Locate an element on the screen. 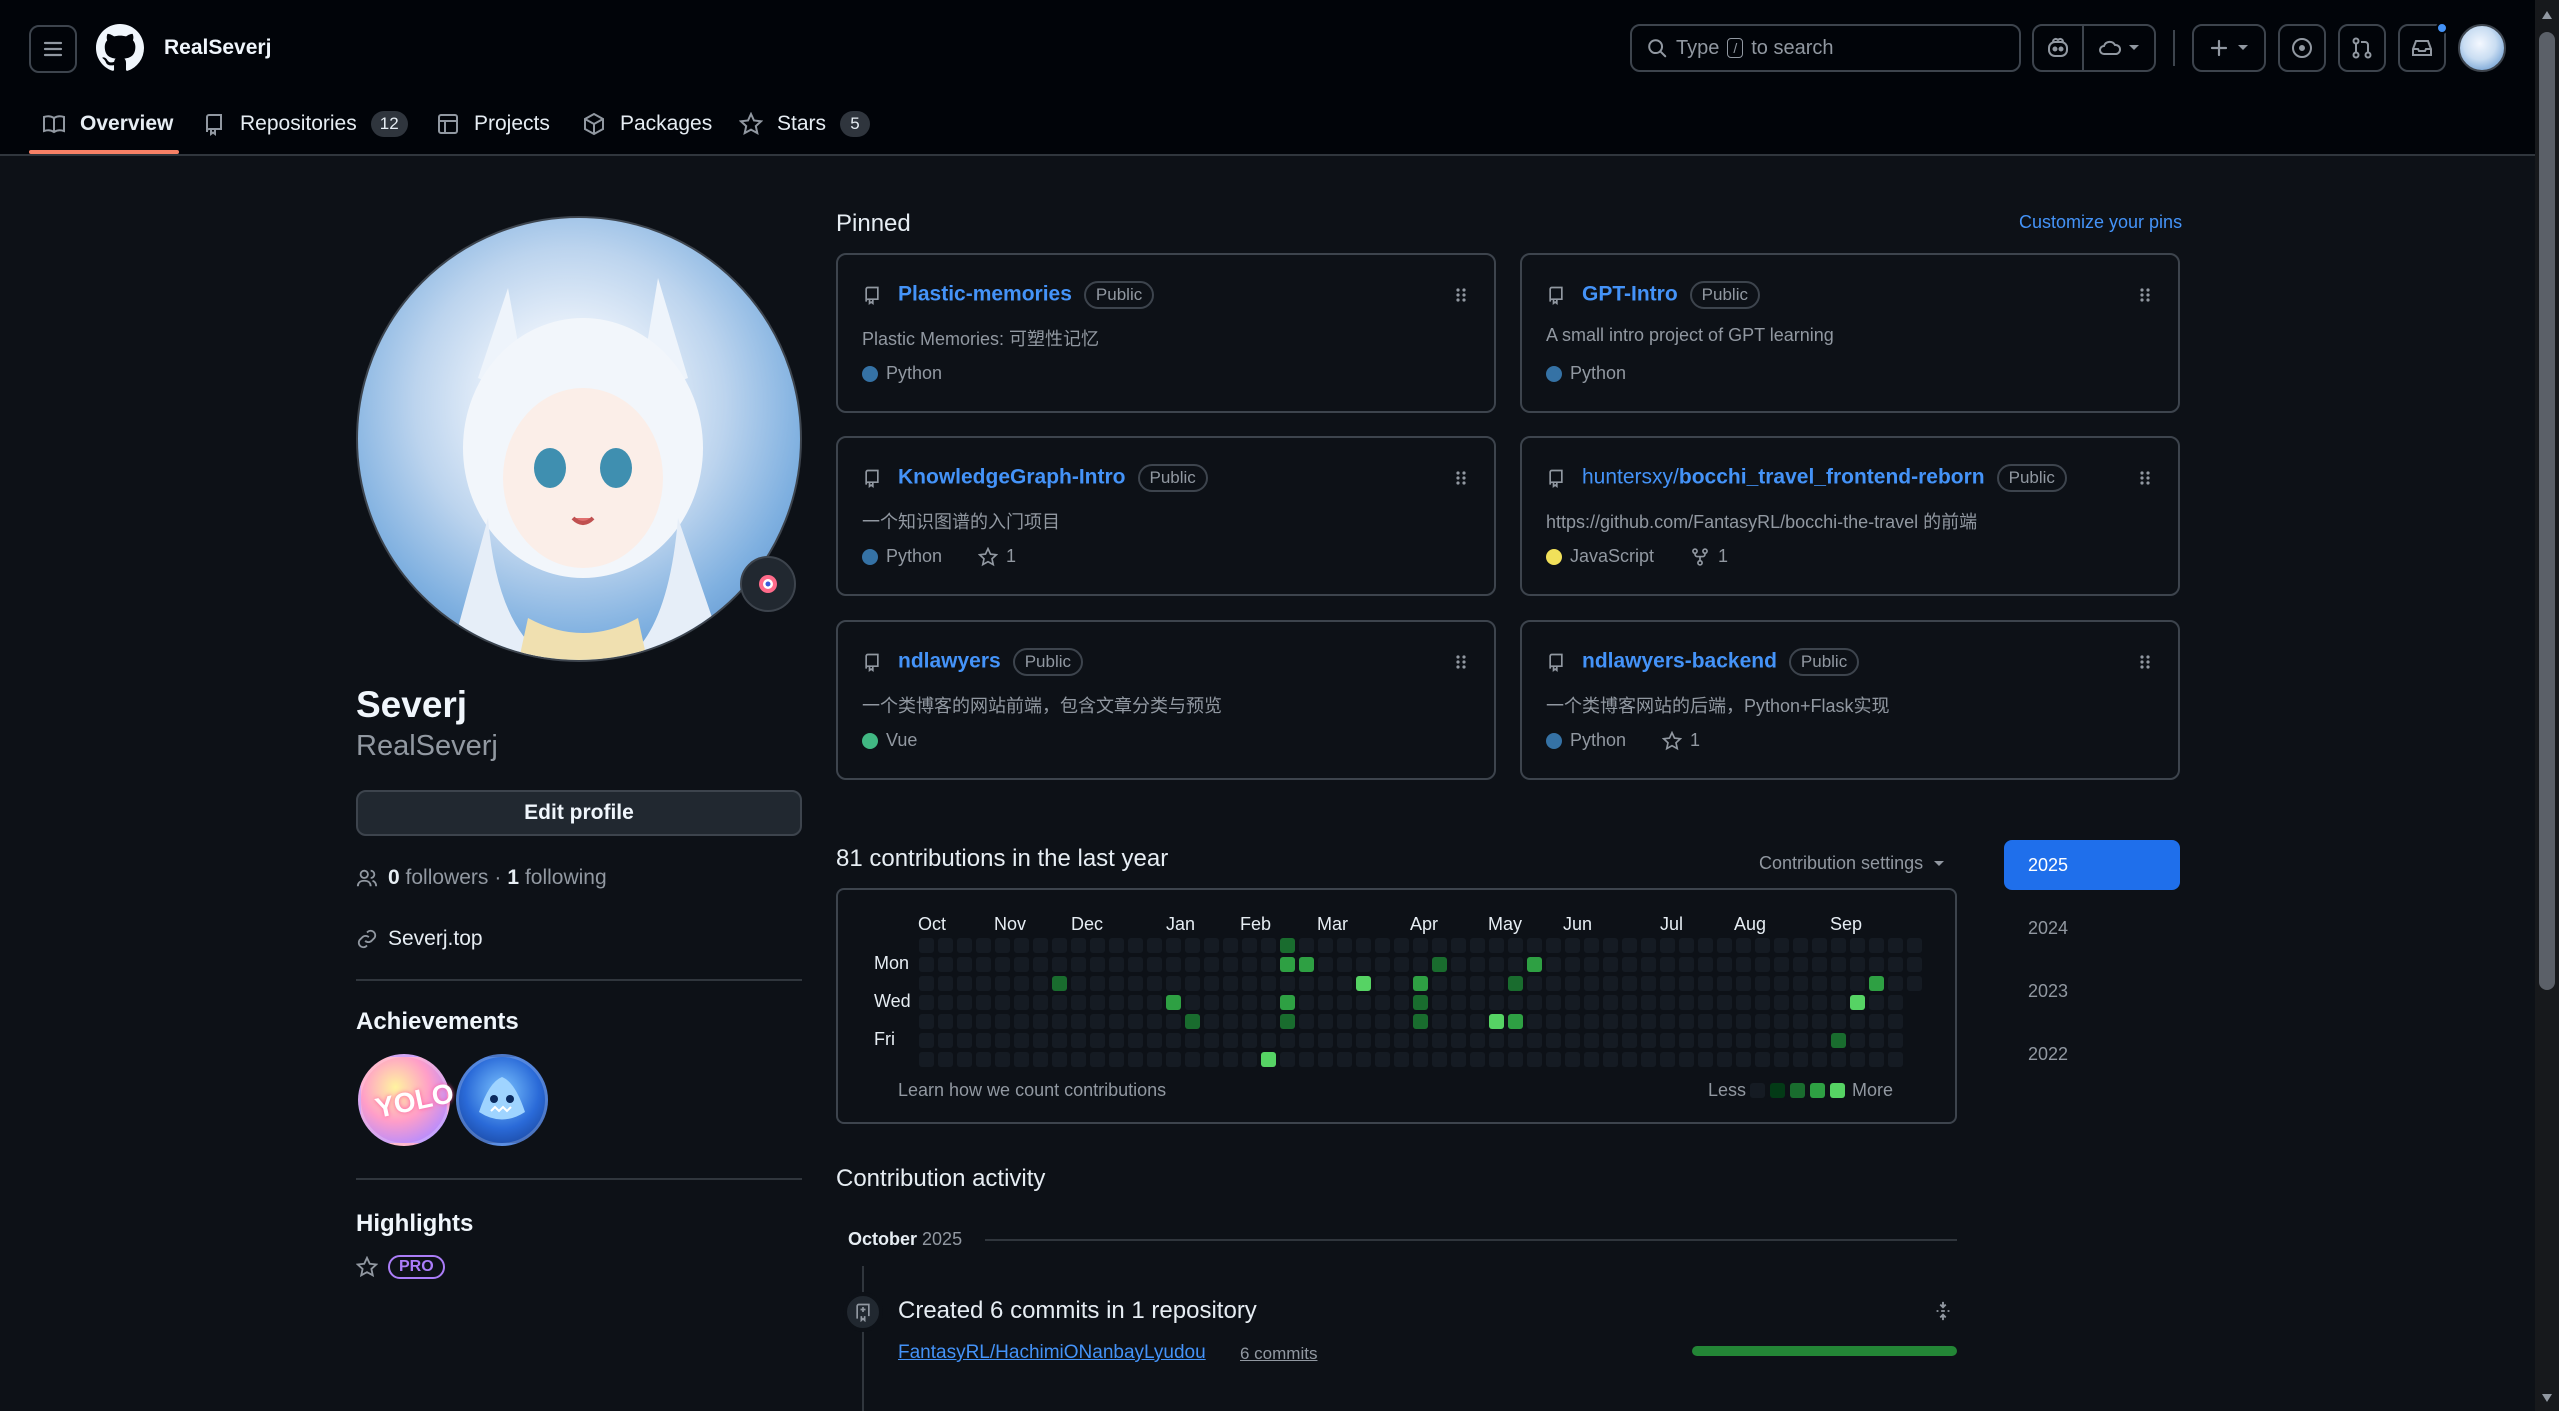 The width and height of the screenshot is (2559, 1411). achievement-yolo-badge: YOLO is located at coordinates (407, 1100).